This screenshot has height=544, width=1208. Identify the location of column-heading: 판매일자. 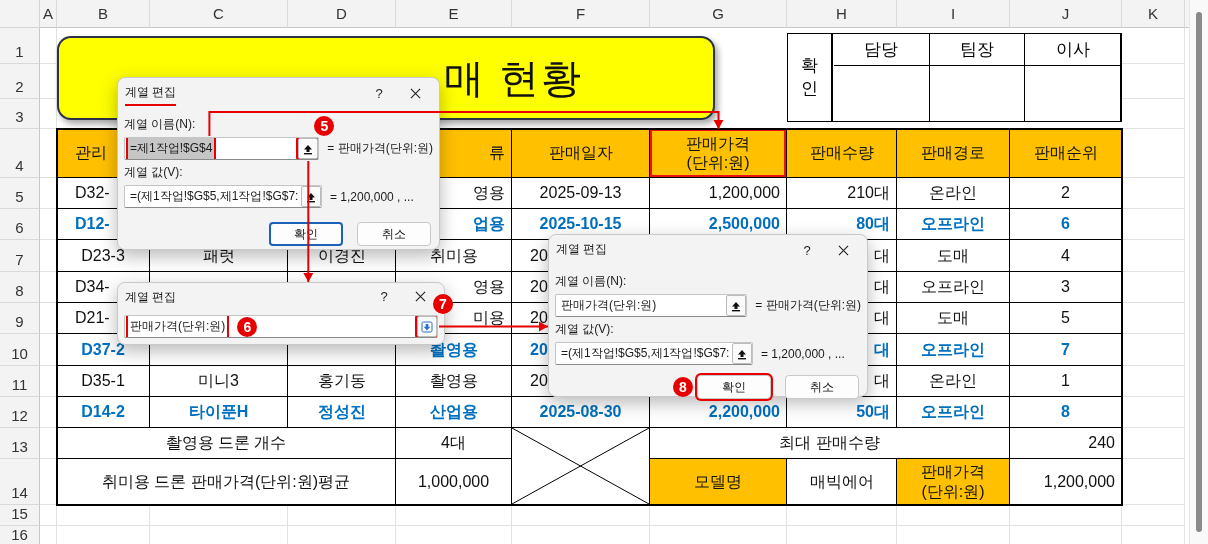
(581, 153).